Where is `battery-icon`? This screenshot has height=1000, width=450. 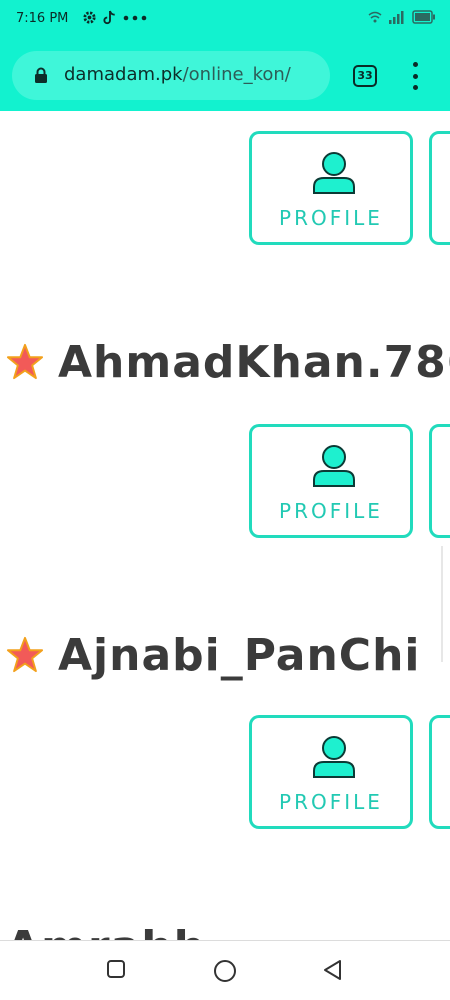 battery-icon is located at coordinates (423, 17).